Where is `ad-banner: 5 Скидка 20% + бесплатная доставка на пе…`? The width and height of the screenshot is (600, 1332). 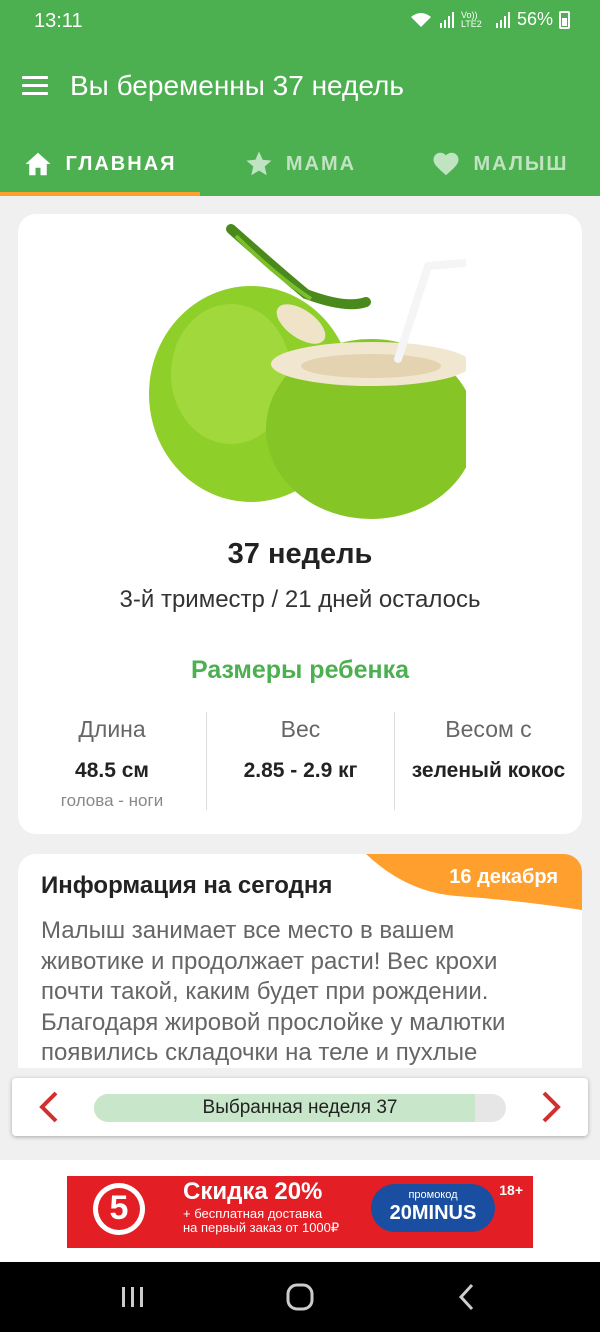 ad-banner: 5 Скидка 20% + бесплатная доставка на пе… is located at coordinates (300, 1212).